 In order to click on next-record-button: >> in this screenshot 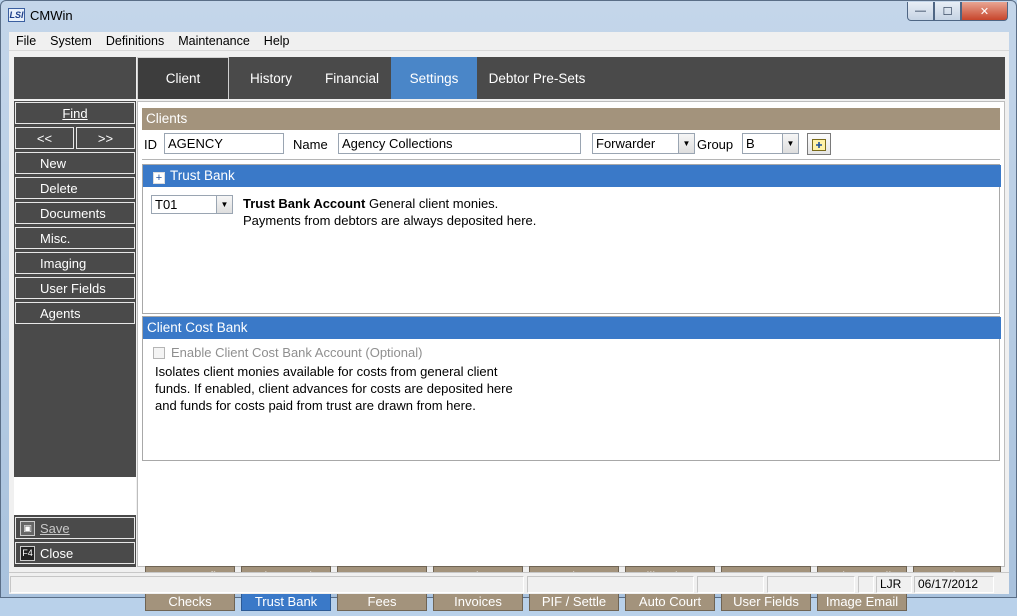, I will do `click(105, 138)`.